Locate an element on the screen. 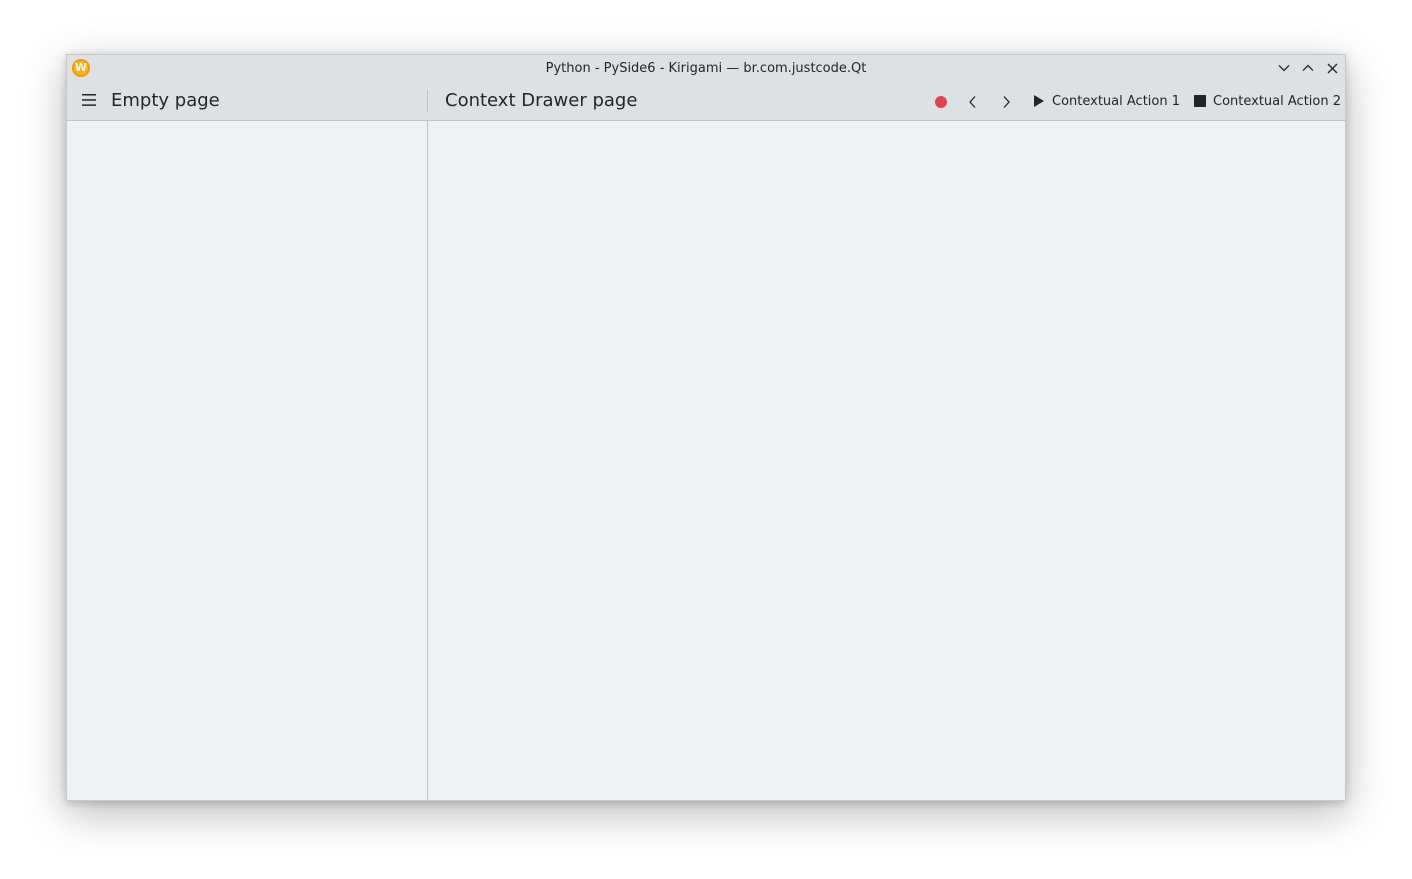 This screenshot has width=1412, height=879. contextual-action-1-label: Contextual Action 1 is located at coordinates (1116, 101).